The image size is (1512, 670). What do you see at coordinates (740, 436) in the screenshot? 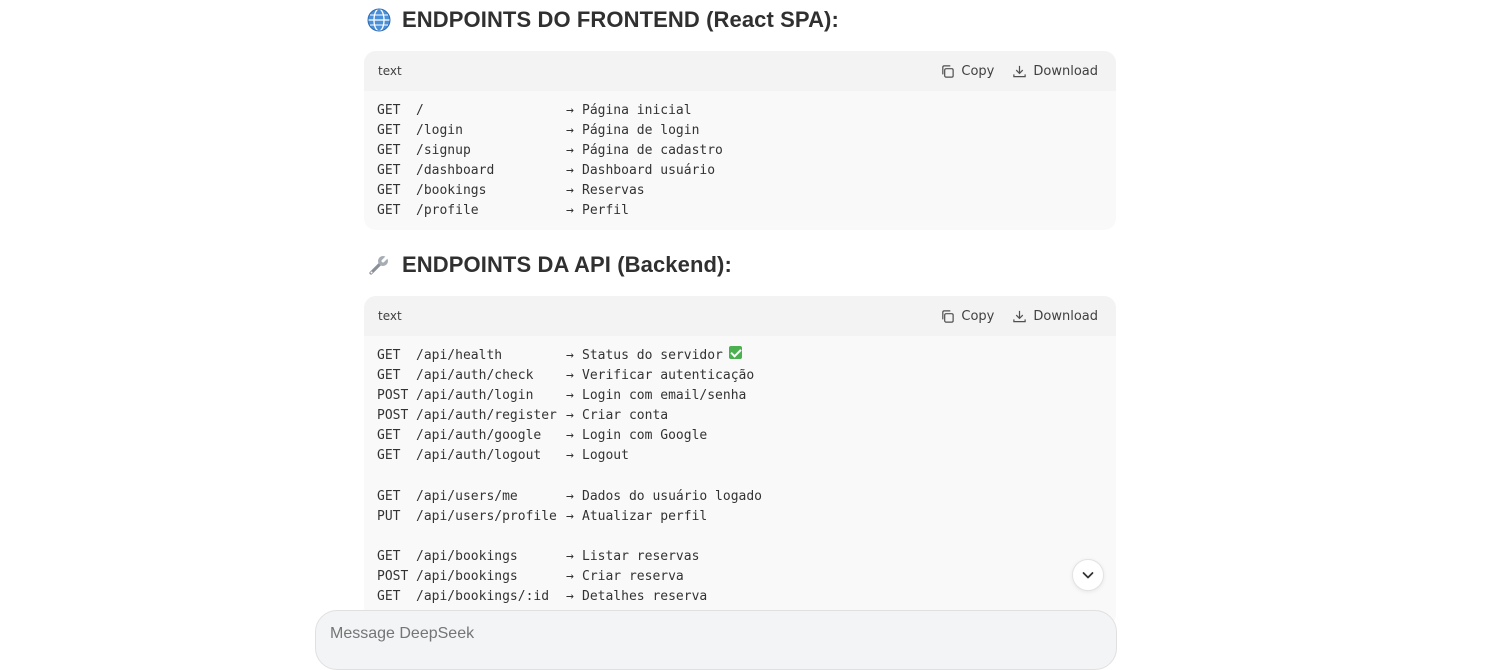
I see `code-line: GET/api/auth/google → Login com Google` at bounding box center [740, 436].